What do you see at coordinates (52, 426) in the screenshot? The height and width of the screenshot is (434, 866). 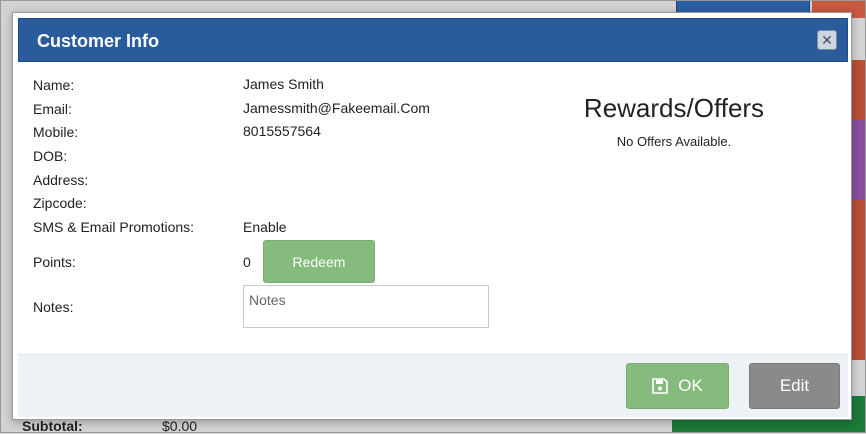 I see `subtotal-label: Subtotal:` at bounding box center [52, 426].